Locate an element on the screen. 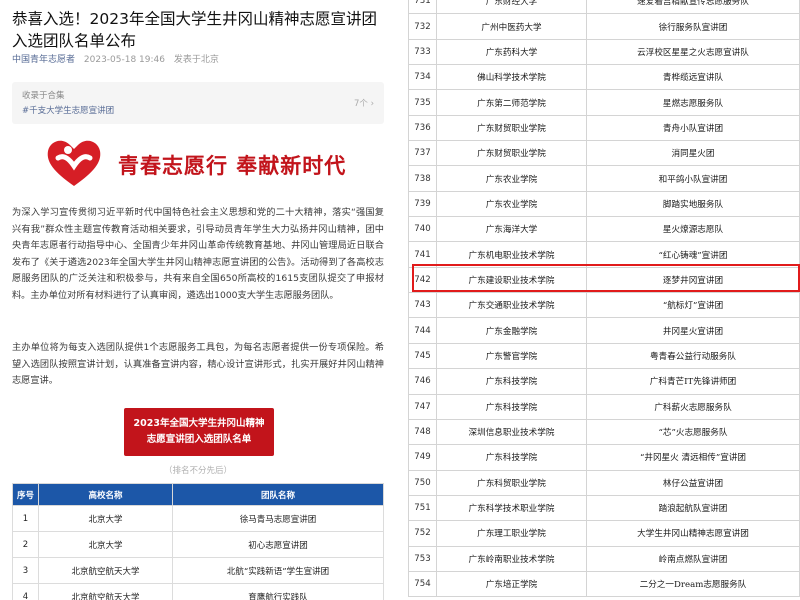  row-number: 739 is located at coordinates (422, 204).